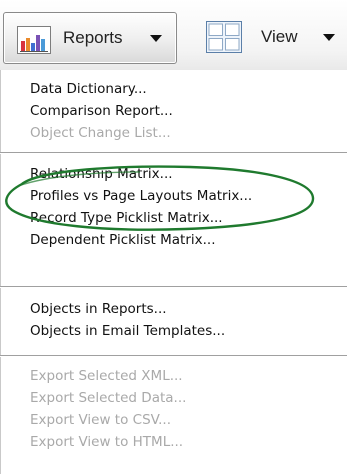 Image resolution: width=347 pixels, height=474 pixels. Describe the element at coordinates (0, 272) in the screenshot. I see `menu-border` at that location.